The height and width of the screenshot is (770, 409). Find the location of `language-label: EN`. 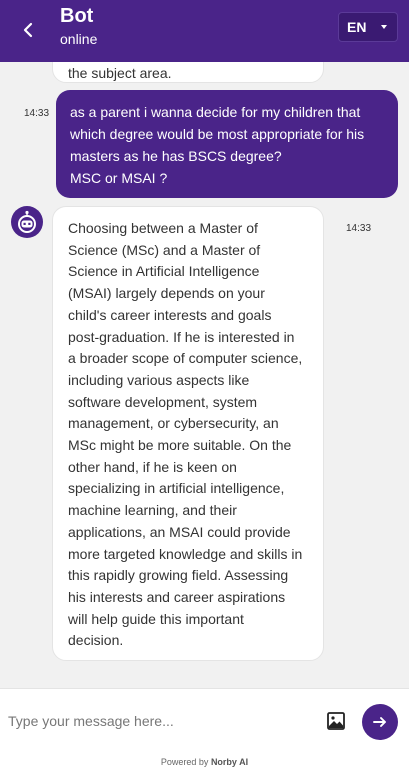

language-label: EN is located at coordinates (357, 27).